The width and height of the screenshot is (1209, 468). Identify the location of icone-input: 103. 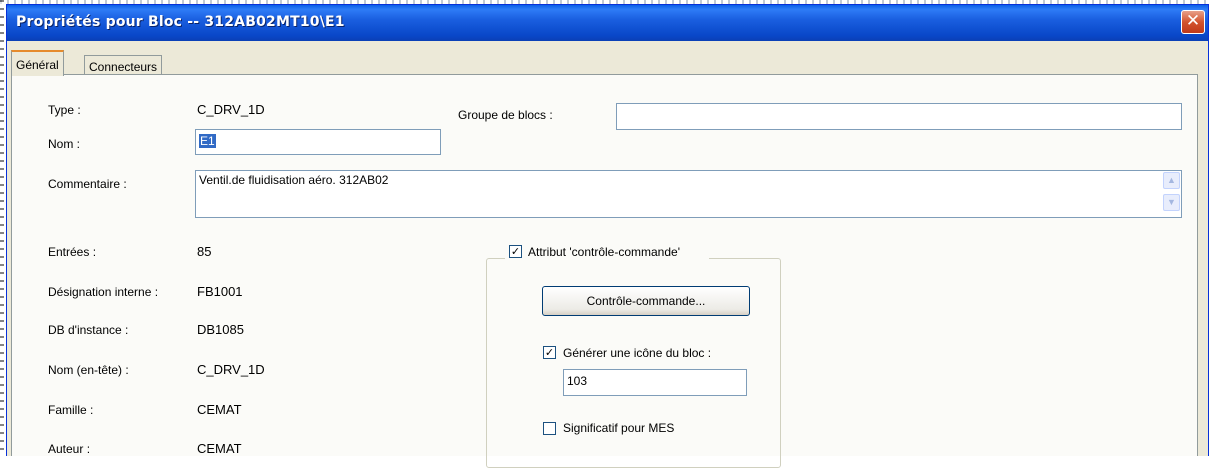
(655, 382).